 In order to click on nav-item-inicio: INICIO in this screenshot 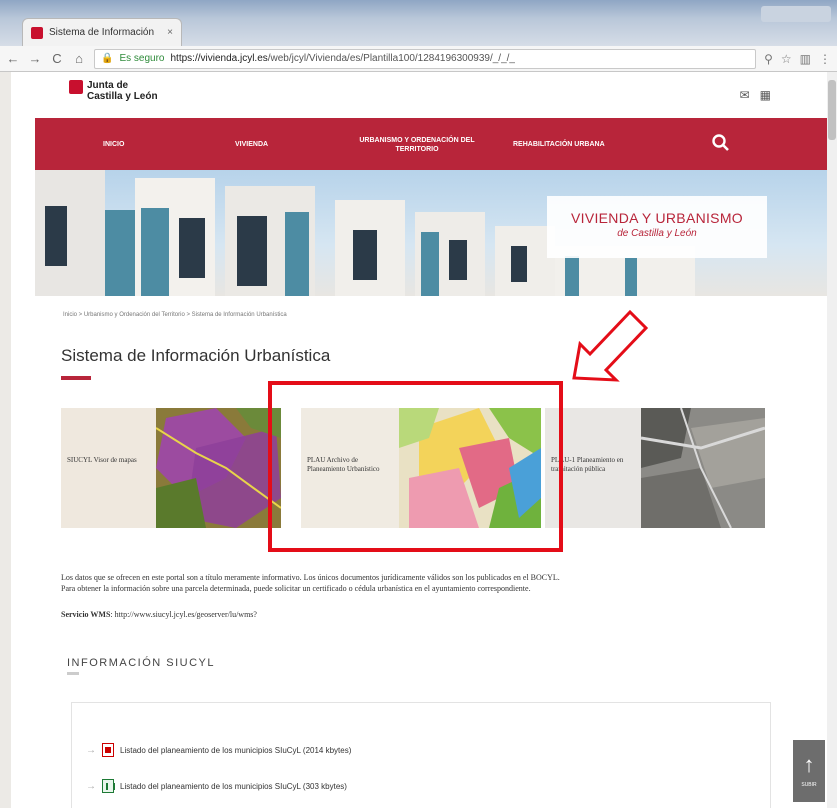, I will do `click(113, 144)`.